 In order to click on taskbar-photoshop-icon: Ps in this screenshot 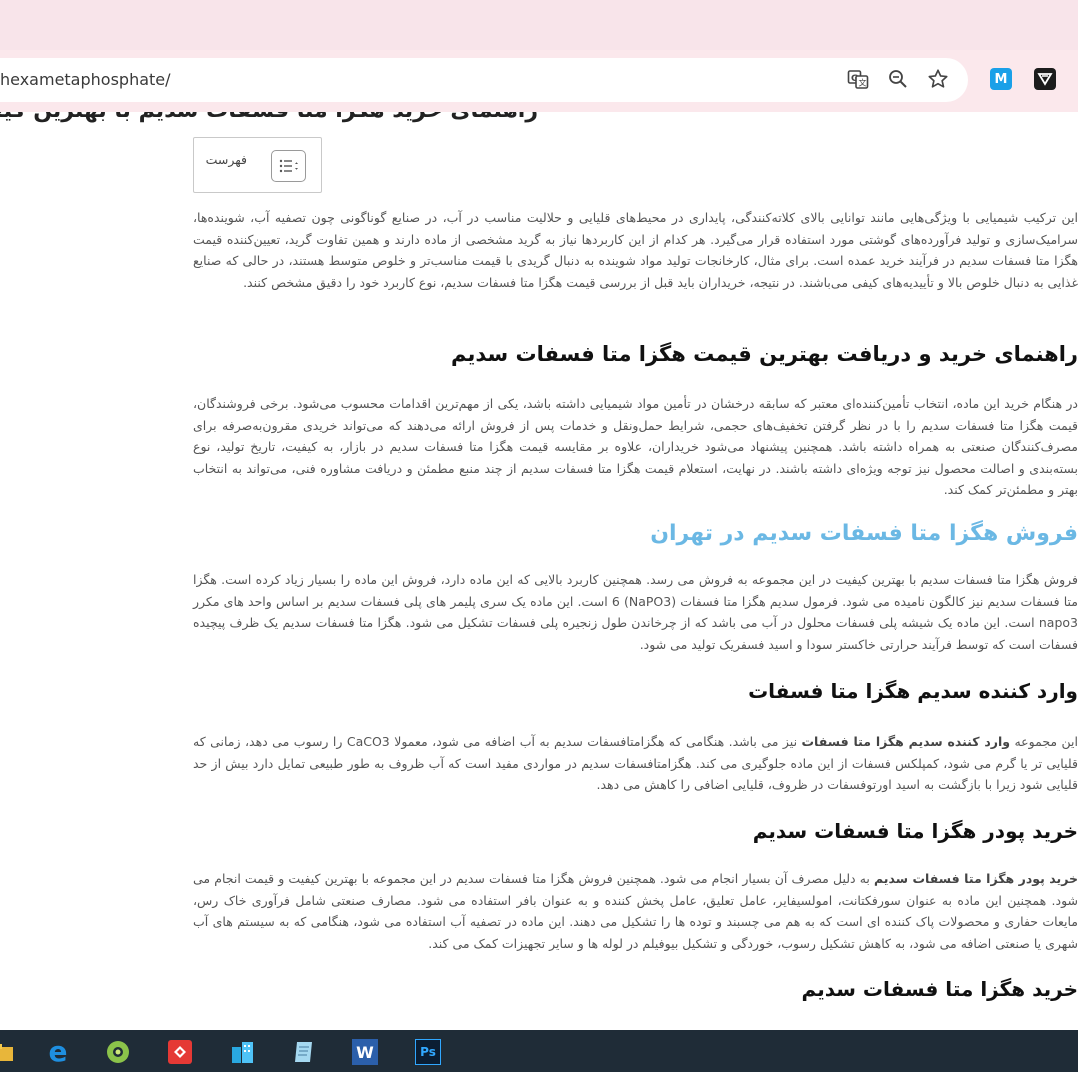, I will do `click(428, 1052)`.